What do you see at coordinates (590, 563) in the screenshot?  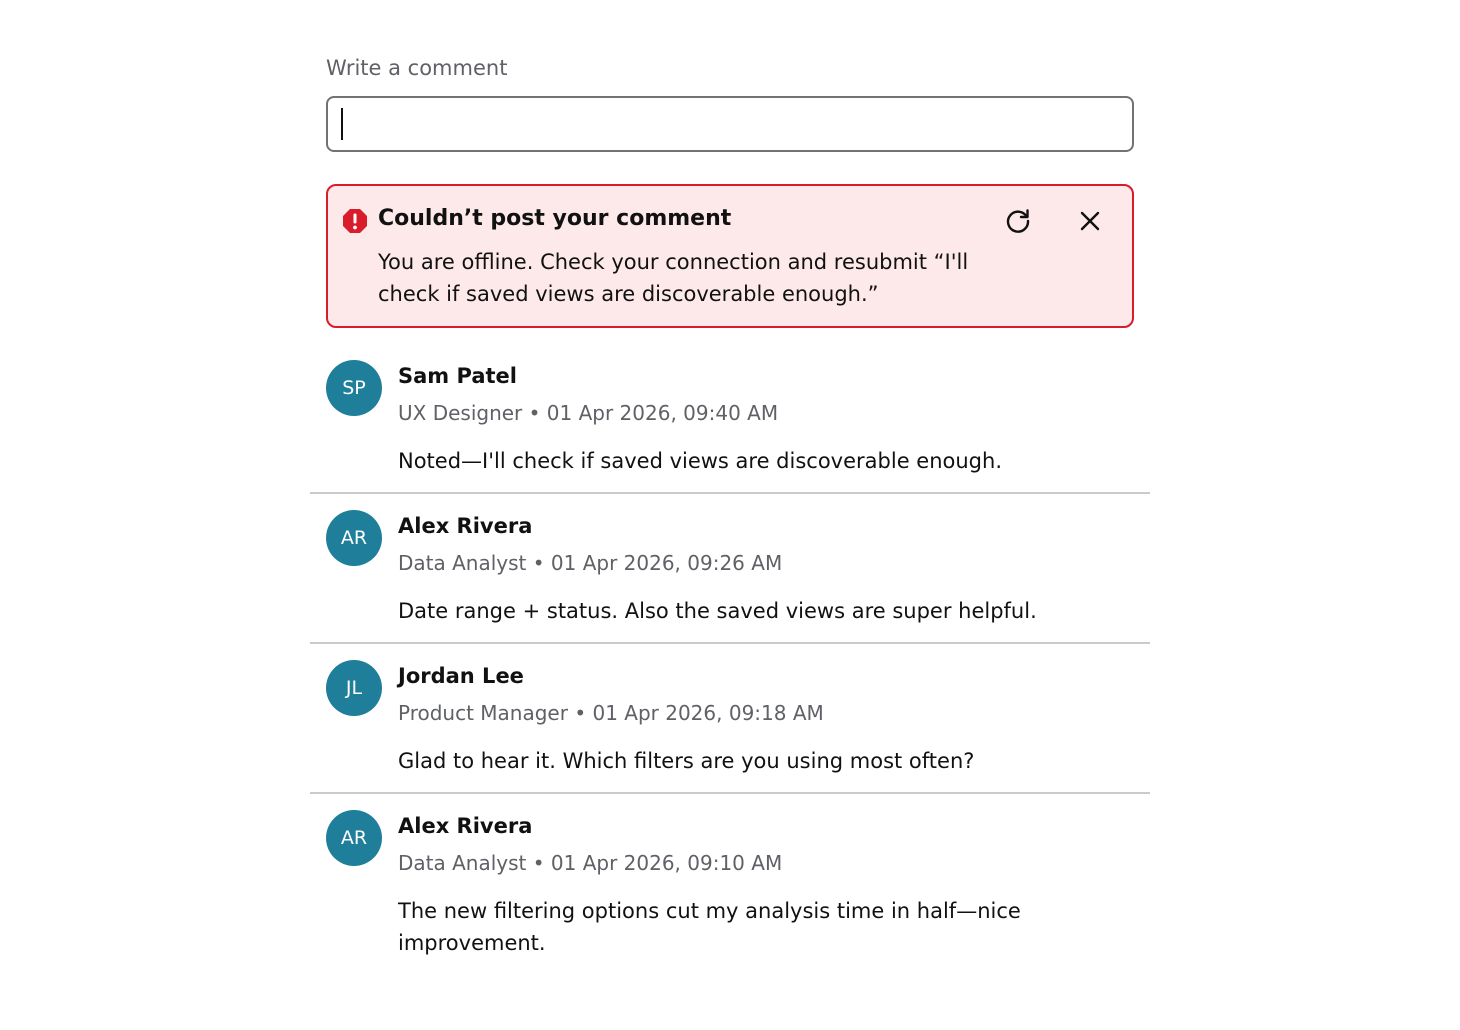 I see `comment-meta: Data Analyst • 01 Apr 2026, 09:26 AM` at bounding box center [590, 563].